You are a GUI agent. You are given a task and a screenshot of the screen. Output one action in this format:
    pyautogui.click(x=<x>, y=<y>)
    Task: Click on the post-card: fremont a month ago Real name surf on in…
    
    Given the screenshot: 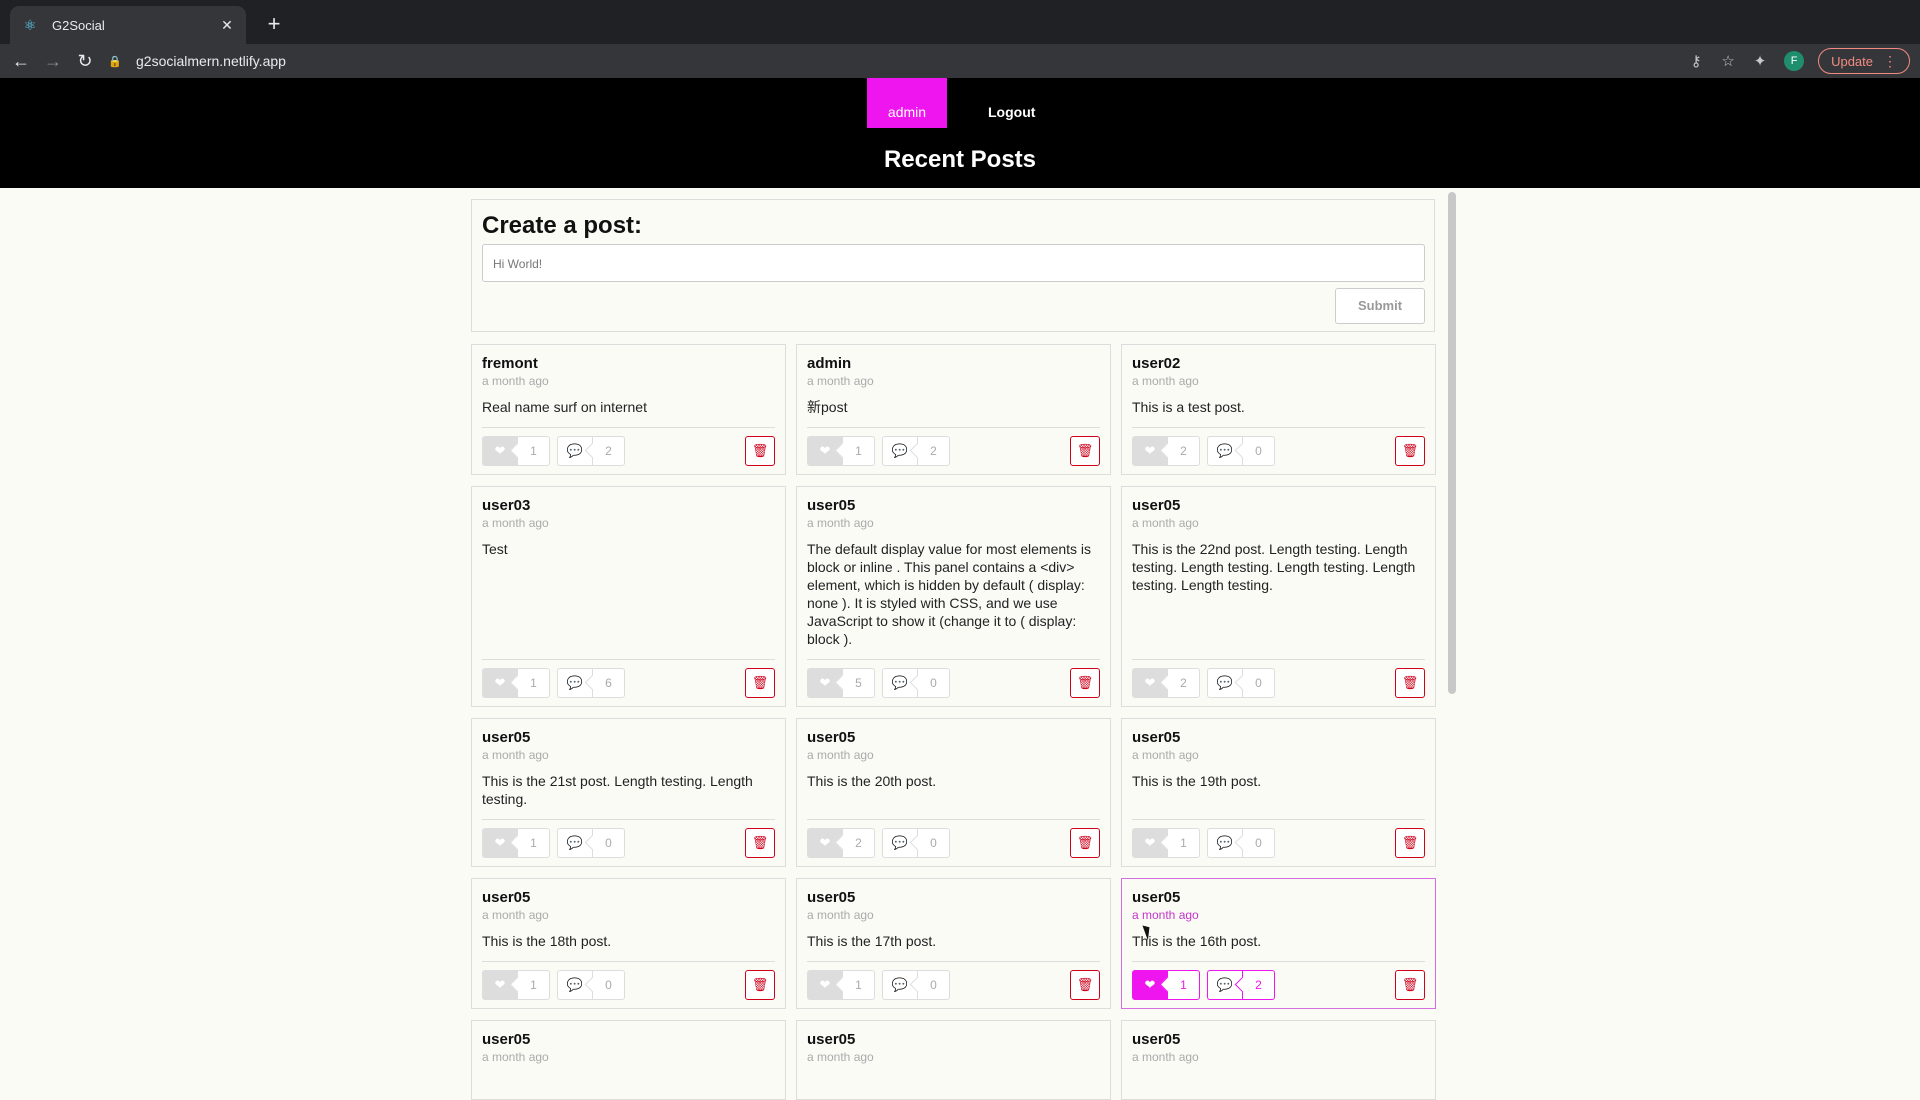 What is the action you would take?
    pyautogui.click(x=628, y=409)
    